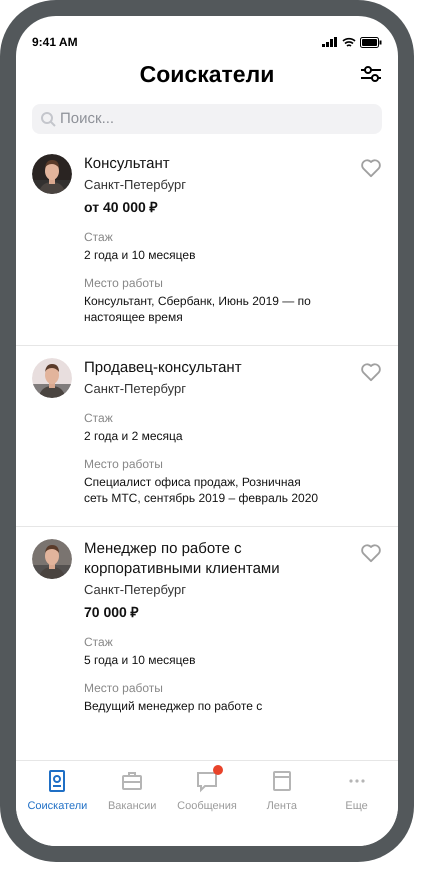 This screenshot has width=422, height=870. What do you see at coordinates (202, 490) in the screenshot?
I see `workplace-value: Специалист офиса продаж, Розничная сеть МТС, сентябрь 2019 – февраль 2020` at bounding box center [202, 490].